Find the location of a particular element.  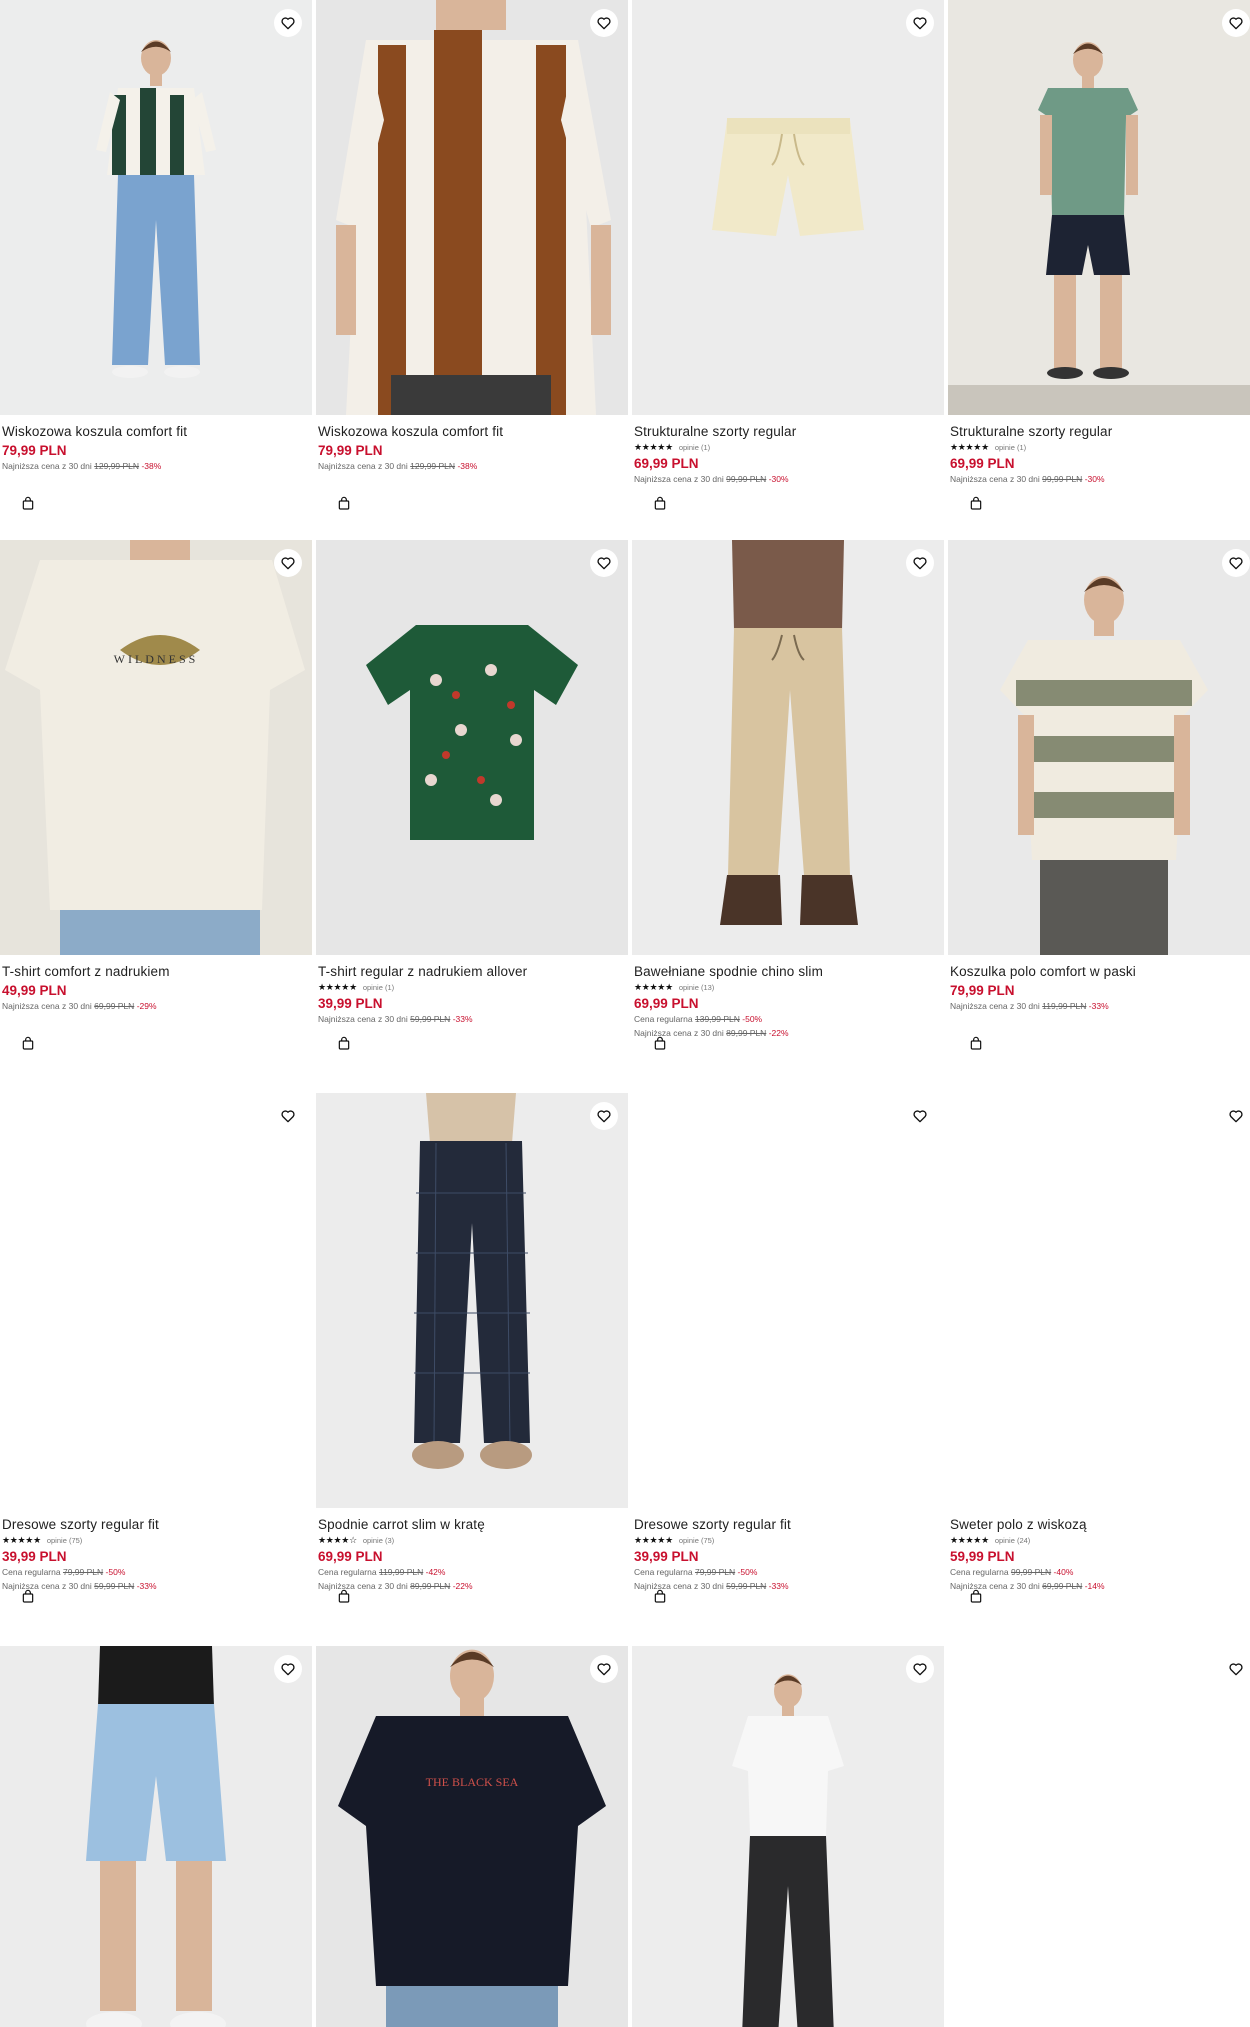

product-image: THE BLACK SEA is located at coordinates (472, 1836).